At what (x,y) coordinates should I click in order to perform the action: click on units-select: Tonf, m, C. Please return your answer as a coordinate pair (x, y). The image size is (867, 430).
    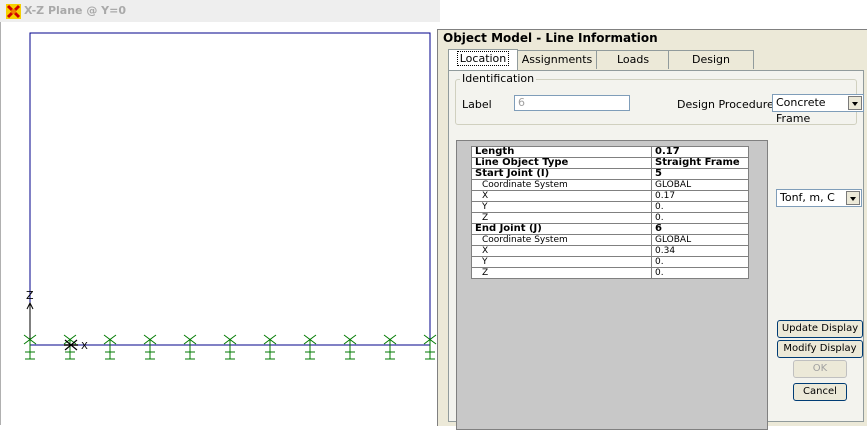
    Looking at the image, I should click on (819, 198).